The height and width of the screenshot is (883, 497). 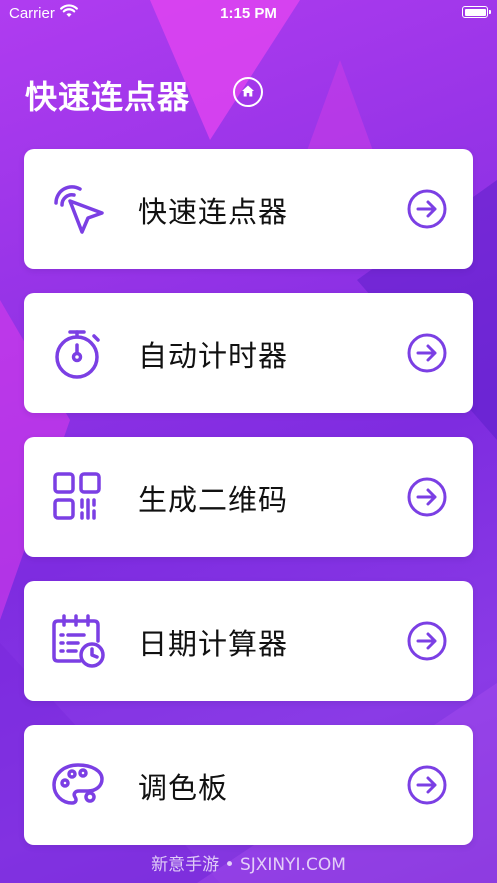 I want to click on calendar-clock-icon, so click(x=78, y=641).